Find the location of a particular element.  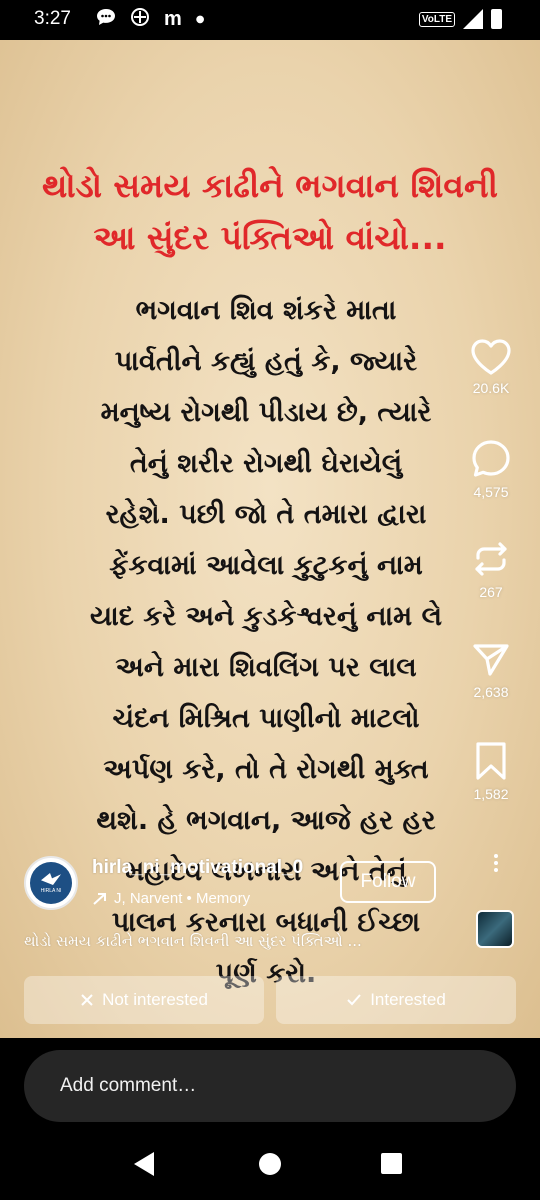

body-line: યાદ કરે અને કુડકેશ્વરનું નામ લે is located at coordinates (266, 616).